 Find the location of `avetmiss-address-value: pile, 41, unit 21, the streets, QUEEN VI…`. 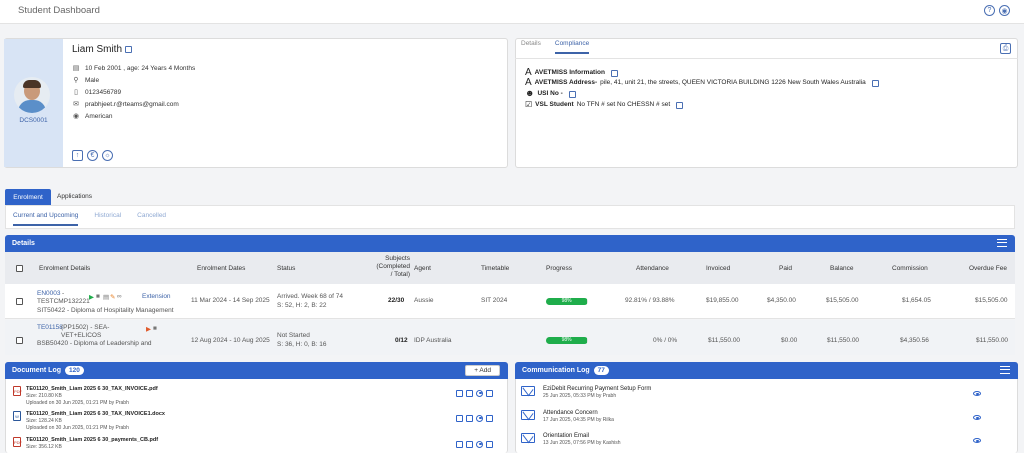

avetmiss-address-value: pile, 41, unit 21, the streets, QUEEN VI… is located at coordinates (733, 82).